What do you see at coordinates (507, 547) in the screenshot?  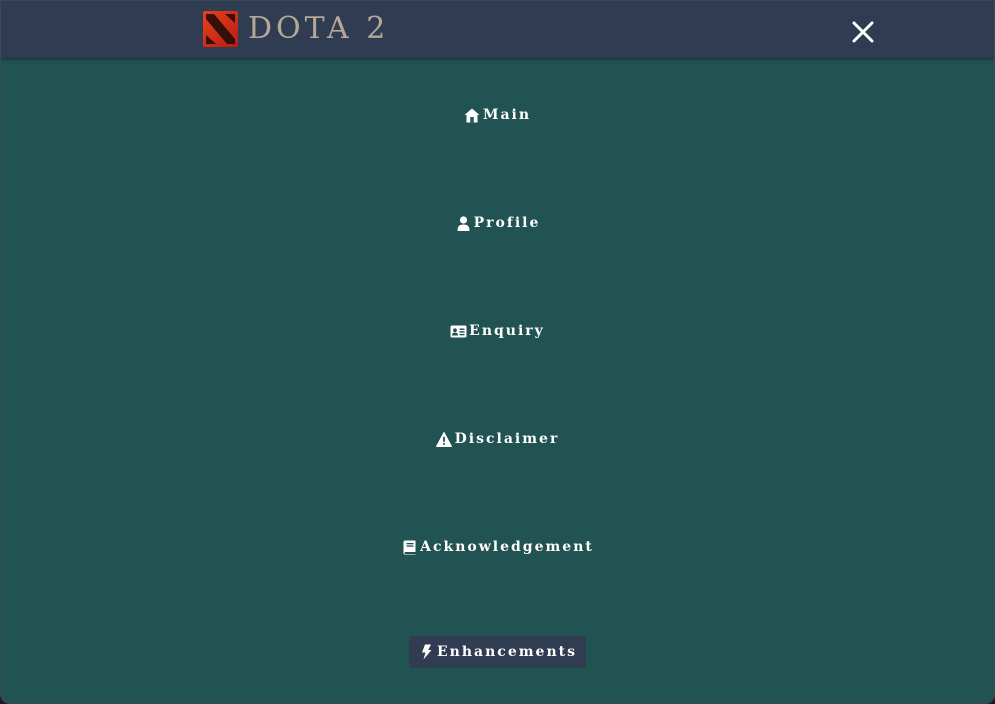 I see `menu-label-acknowledgement: Acknowledgement` at bounding box center [507, 547].